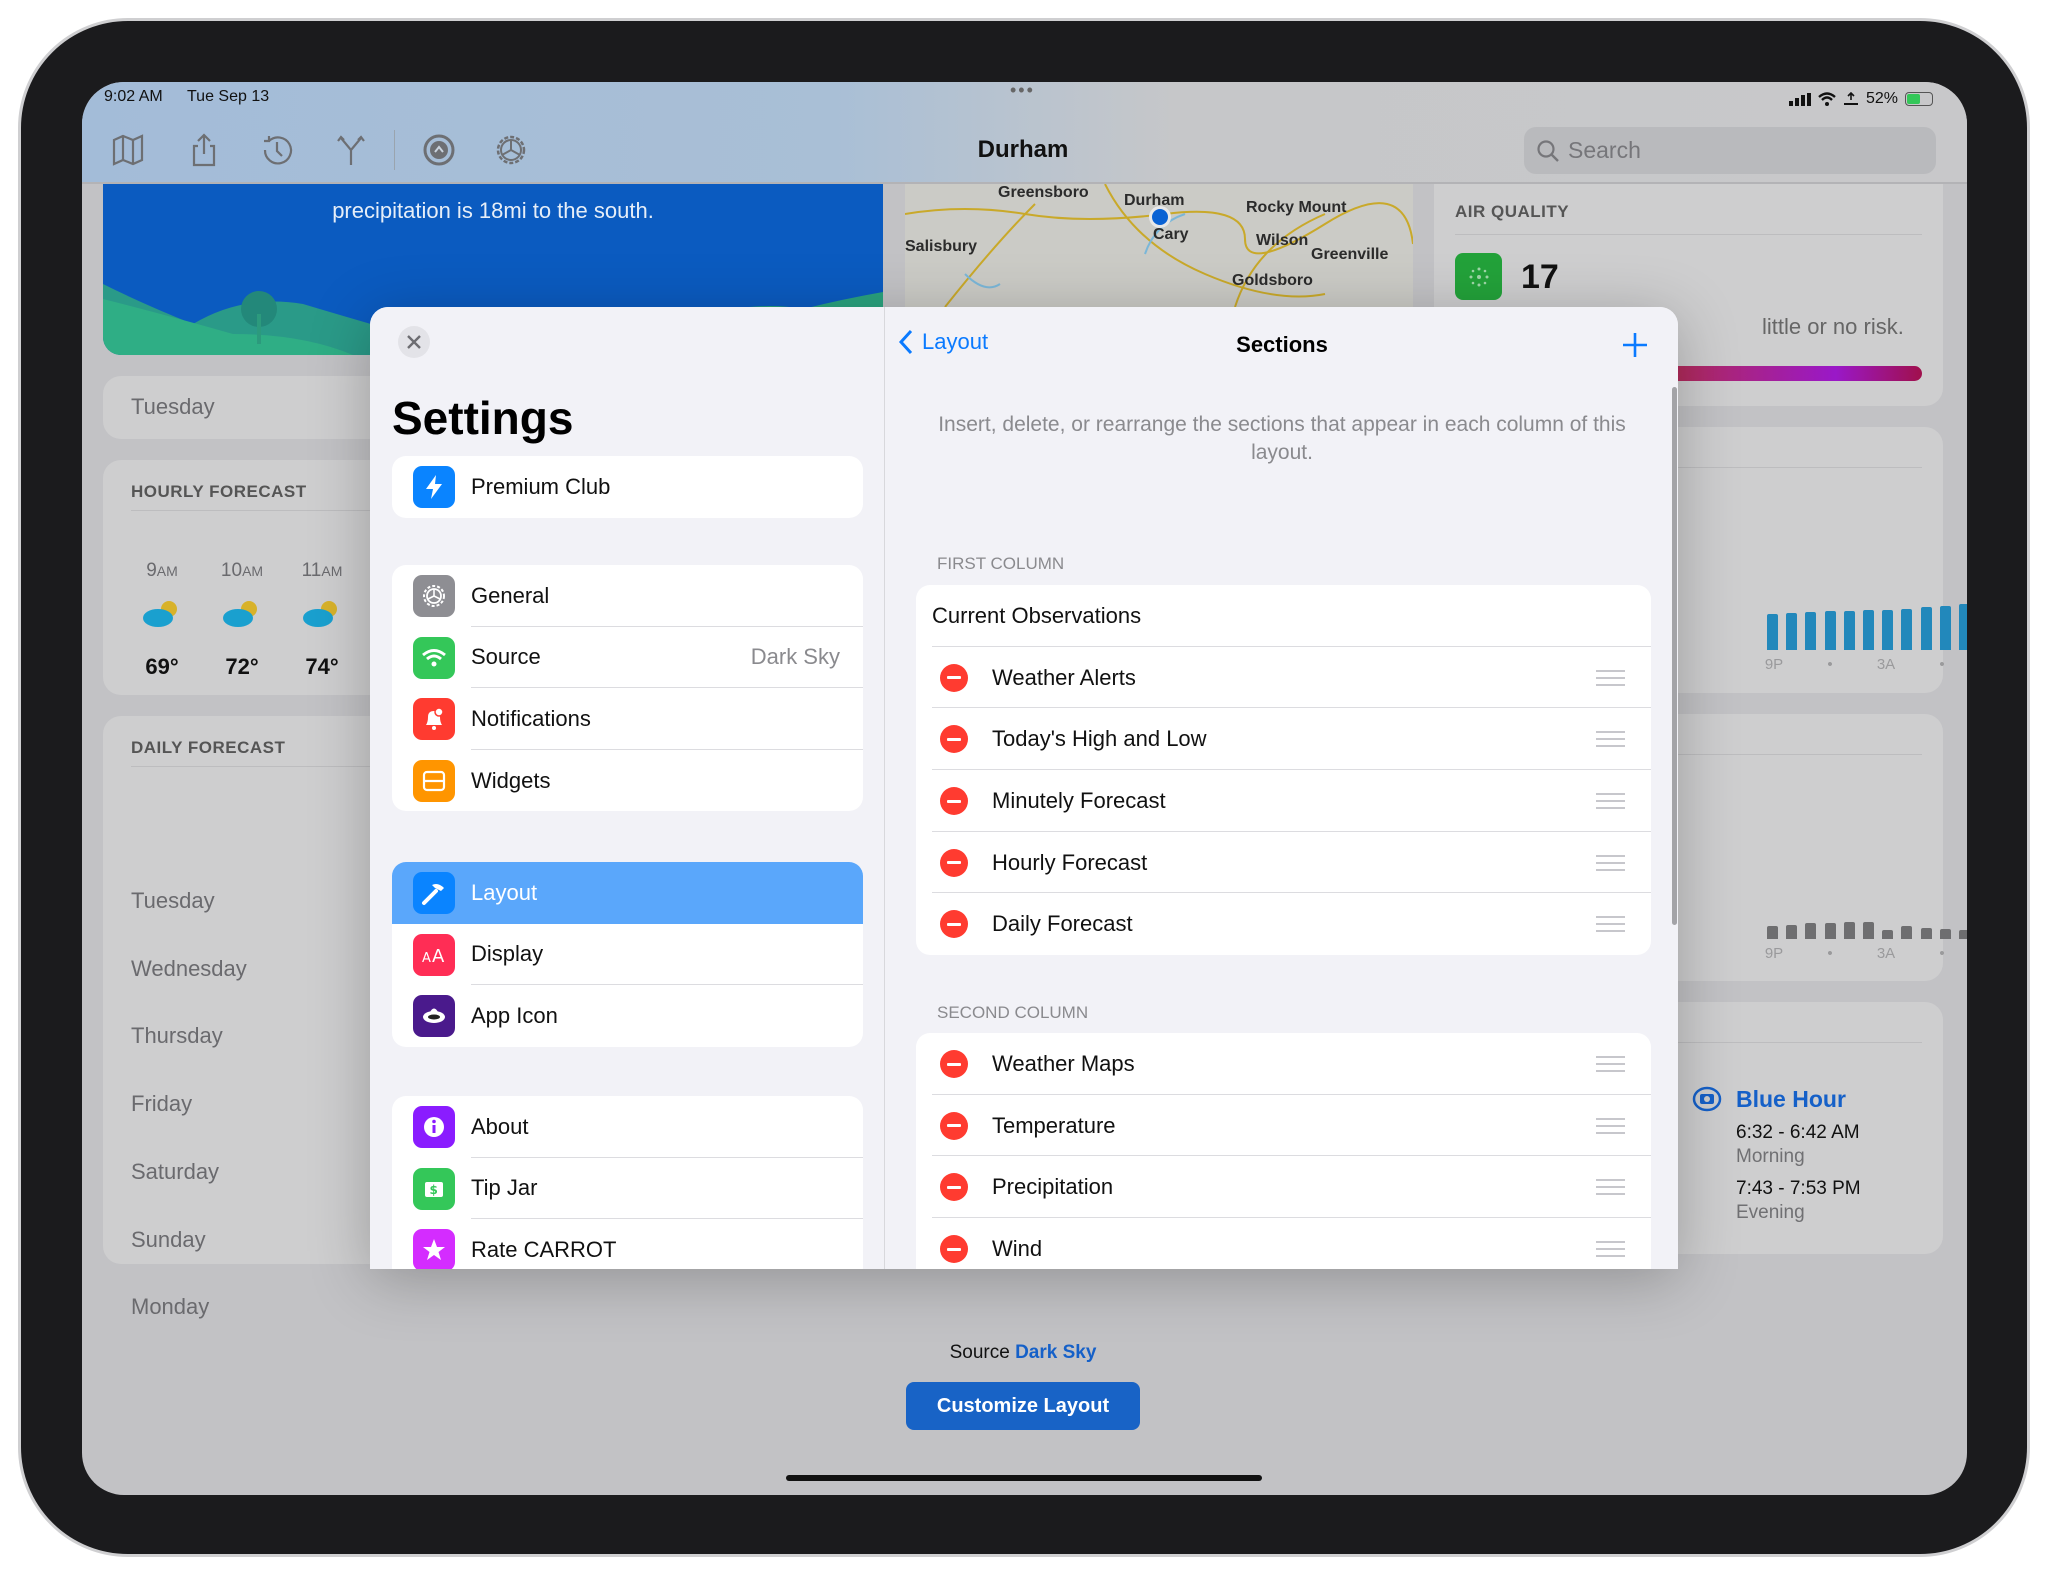 The height and width of the screenshot is (1576, 2048). I want to click on daily-header: DAILY FORECAST, so click(208, 747).